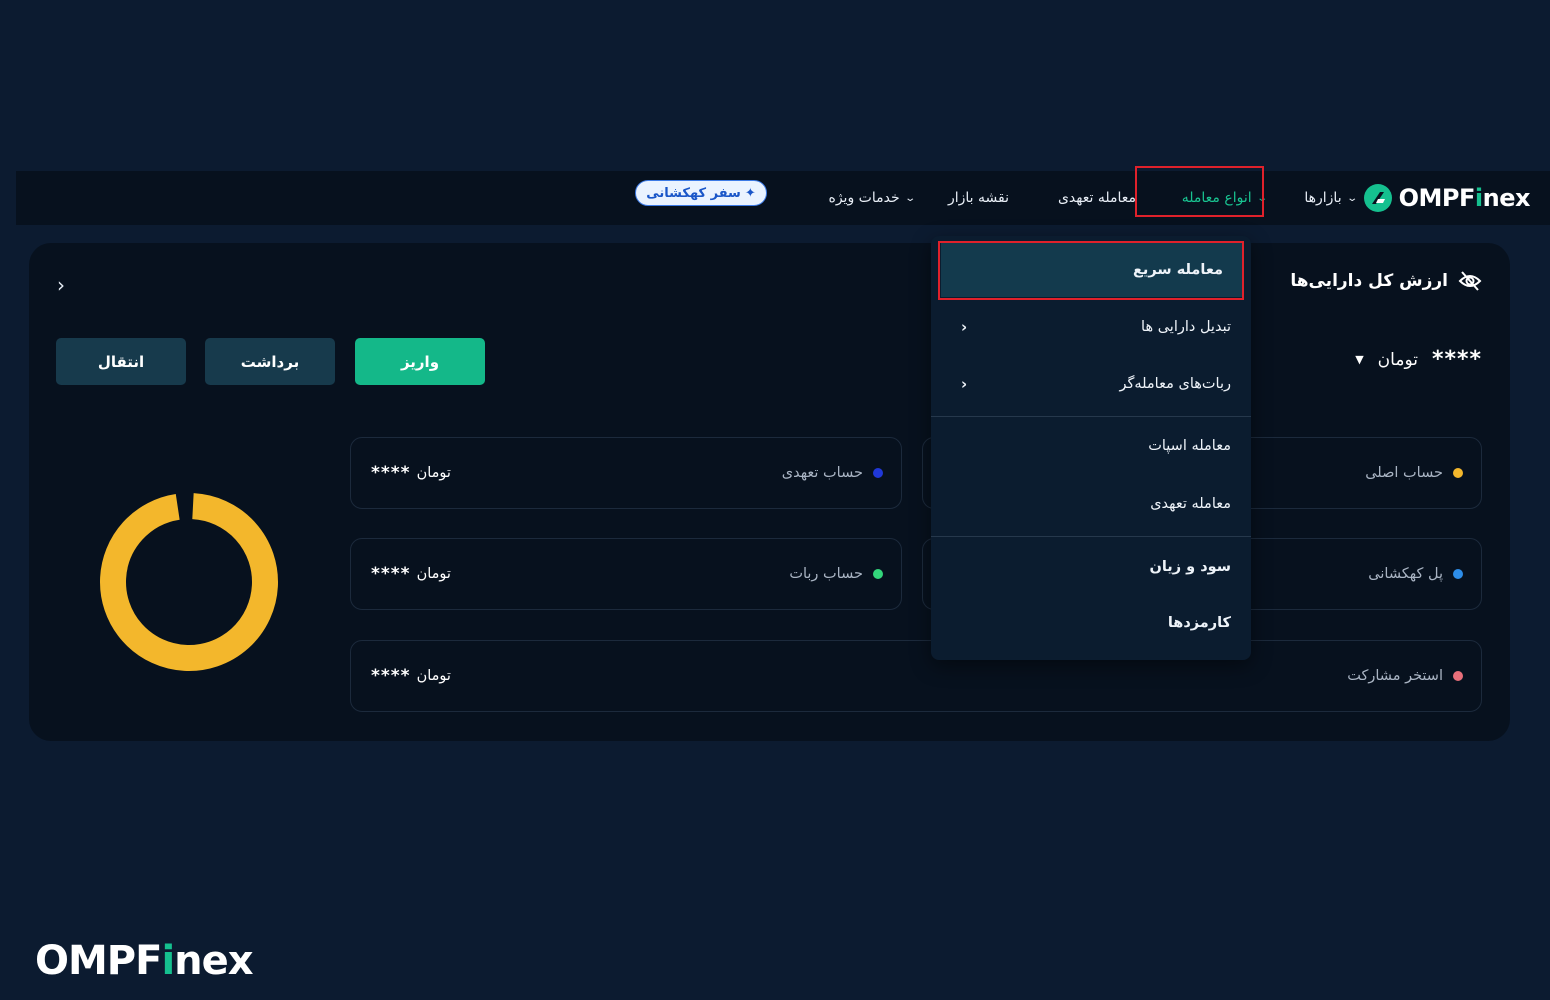  I want to click on menu-item-label: سود و زیان, so click(1190, 567).